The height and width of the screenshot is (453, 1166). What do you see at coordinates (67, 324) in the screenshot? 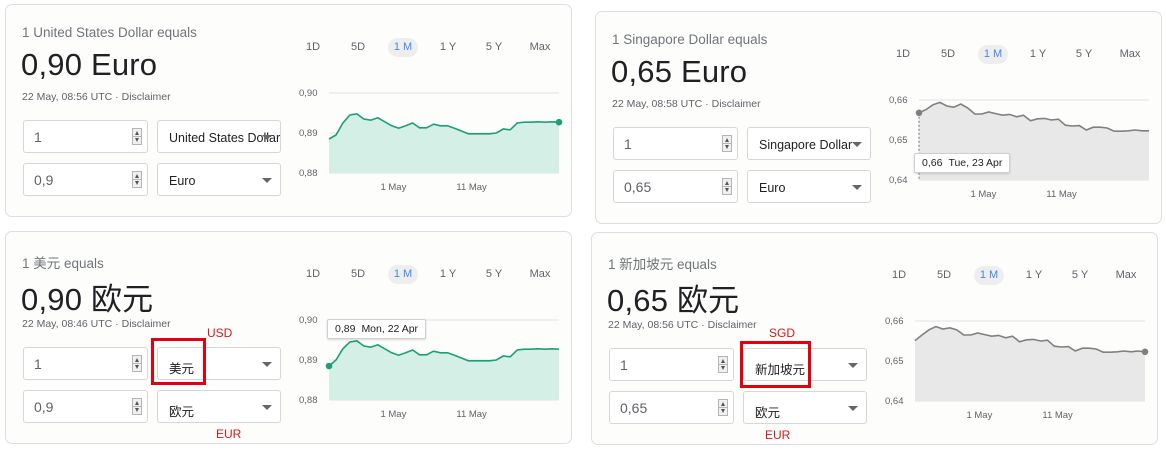
I see `timestamp: 22 May, 08:46 UTC` at bounding box center [67, 324].